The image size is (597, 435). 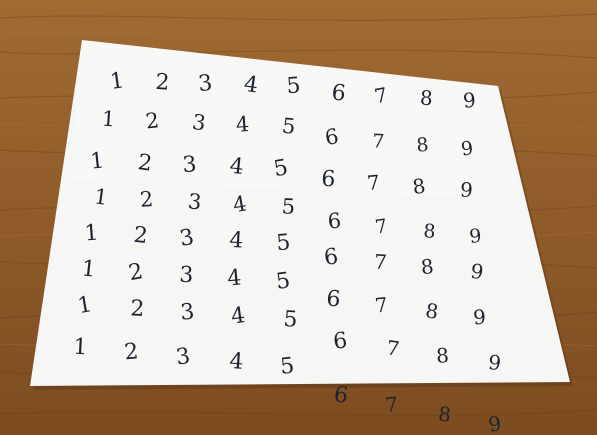 I want to click on digit-1-row-5: 1, so click(x=92, y=234).